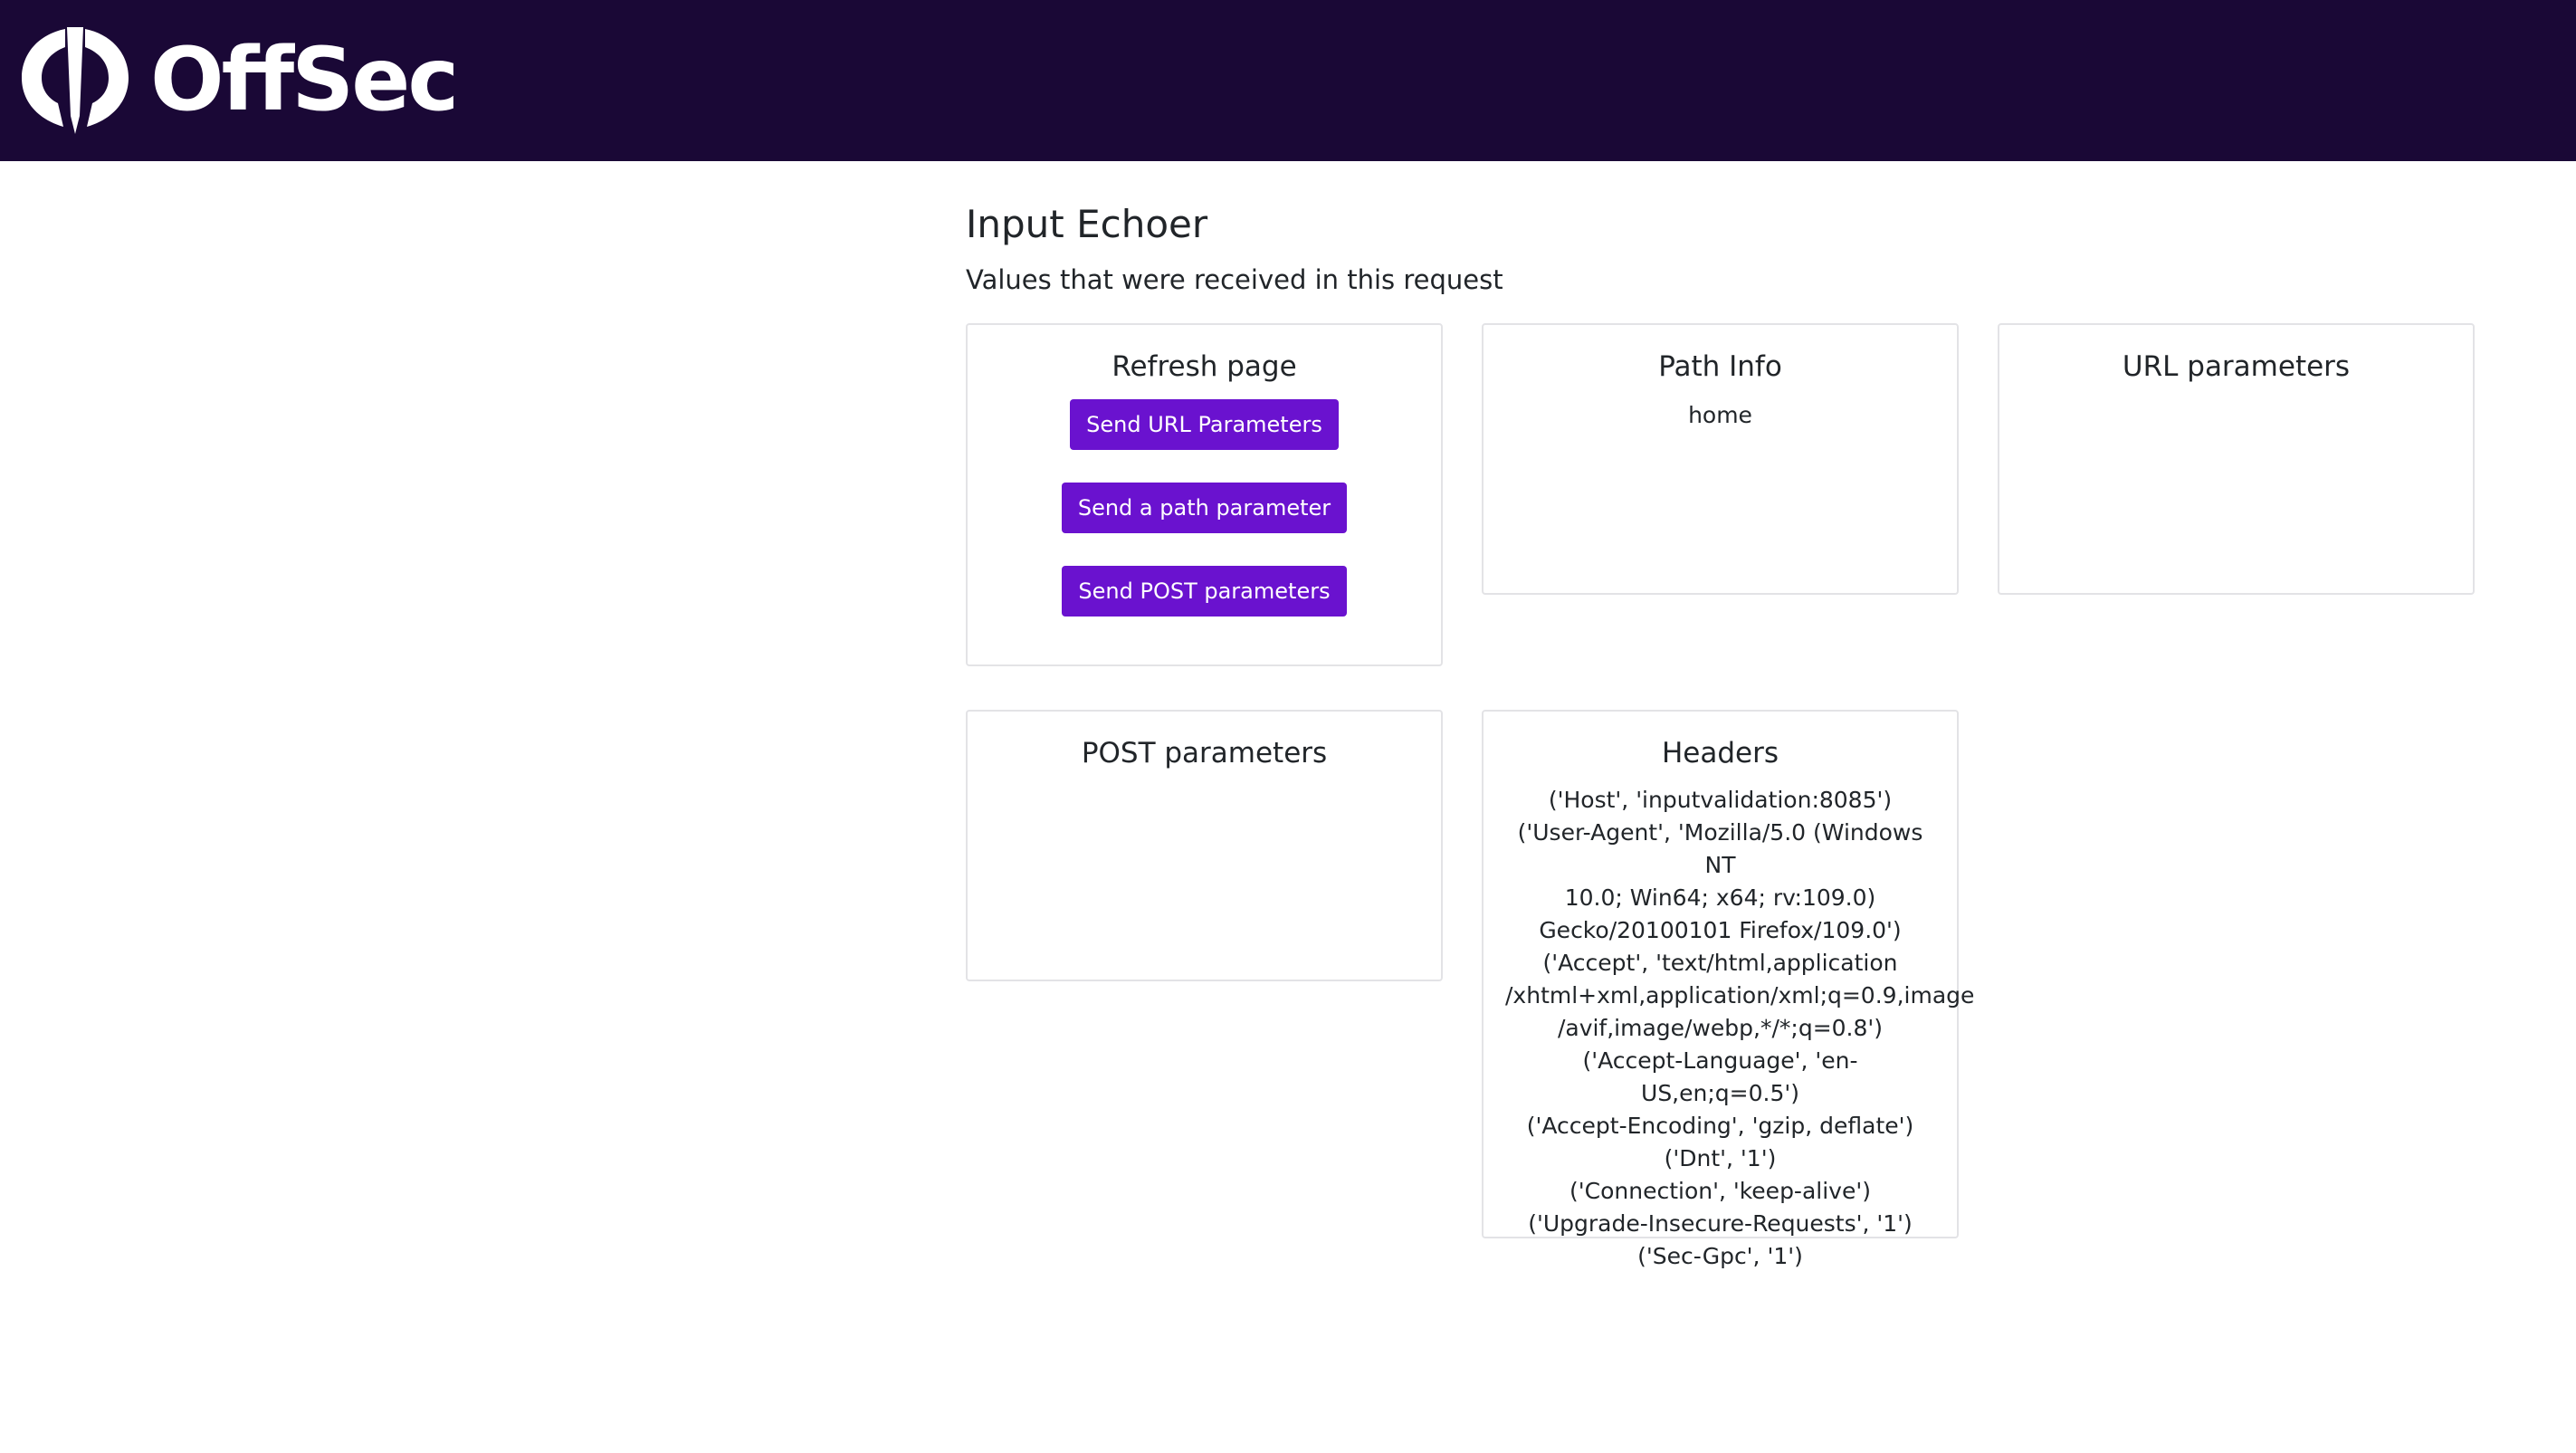  I want to click on post-parameters-card-title: POST parameters, so click(1205, 753).